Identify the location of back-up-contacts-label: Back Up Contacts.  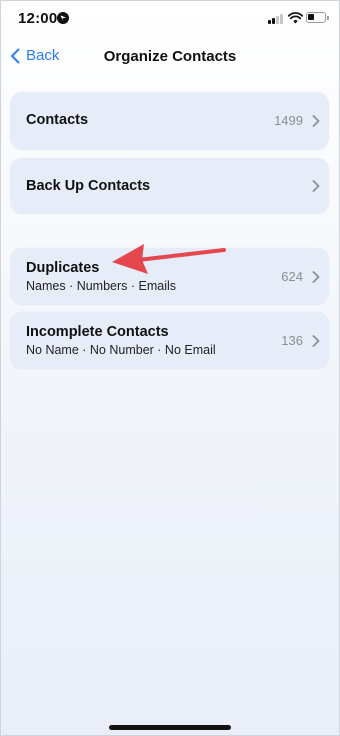
(88, 186).